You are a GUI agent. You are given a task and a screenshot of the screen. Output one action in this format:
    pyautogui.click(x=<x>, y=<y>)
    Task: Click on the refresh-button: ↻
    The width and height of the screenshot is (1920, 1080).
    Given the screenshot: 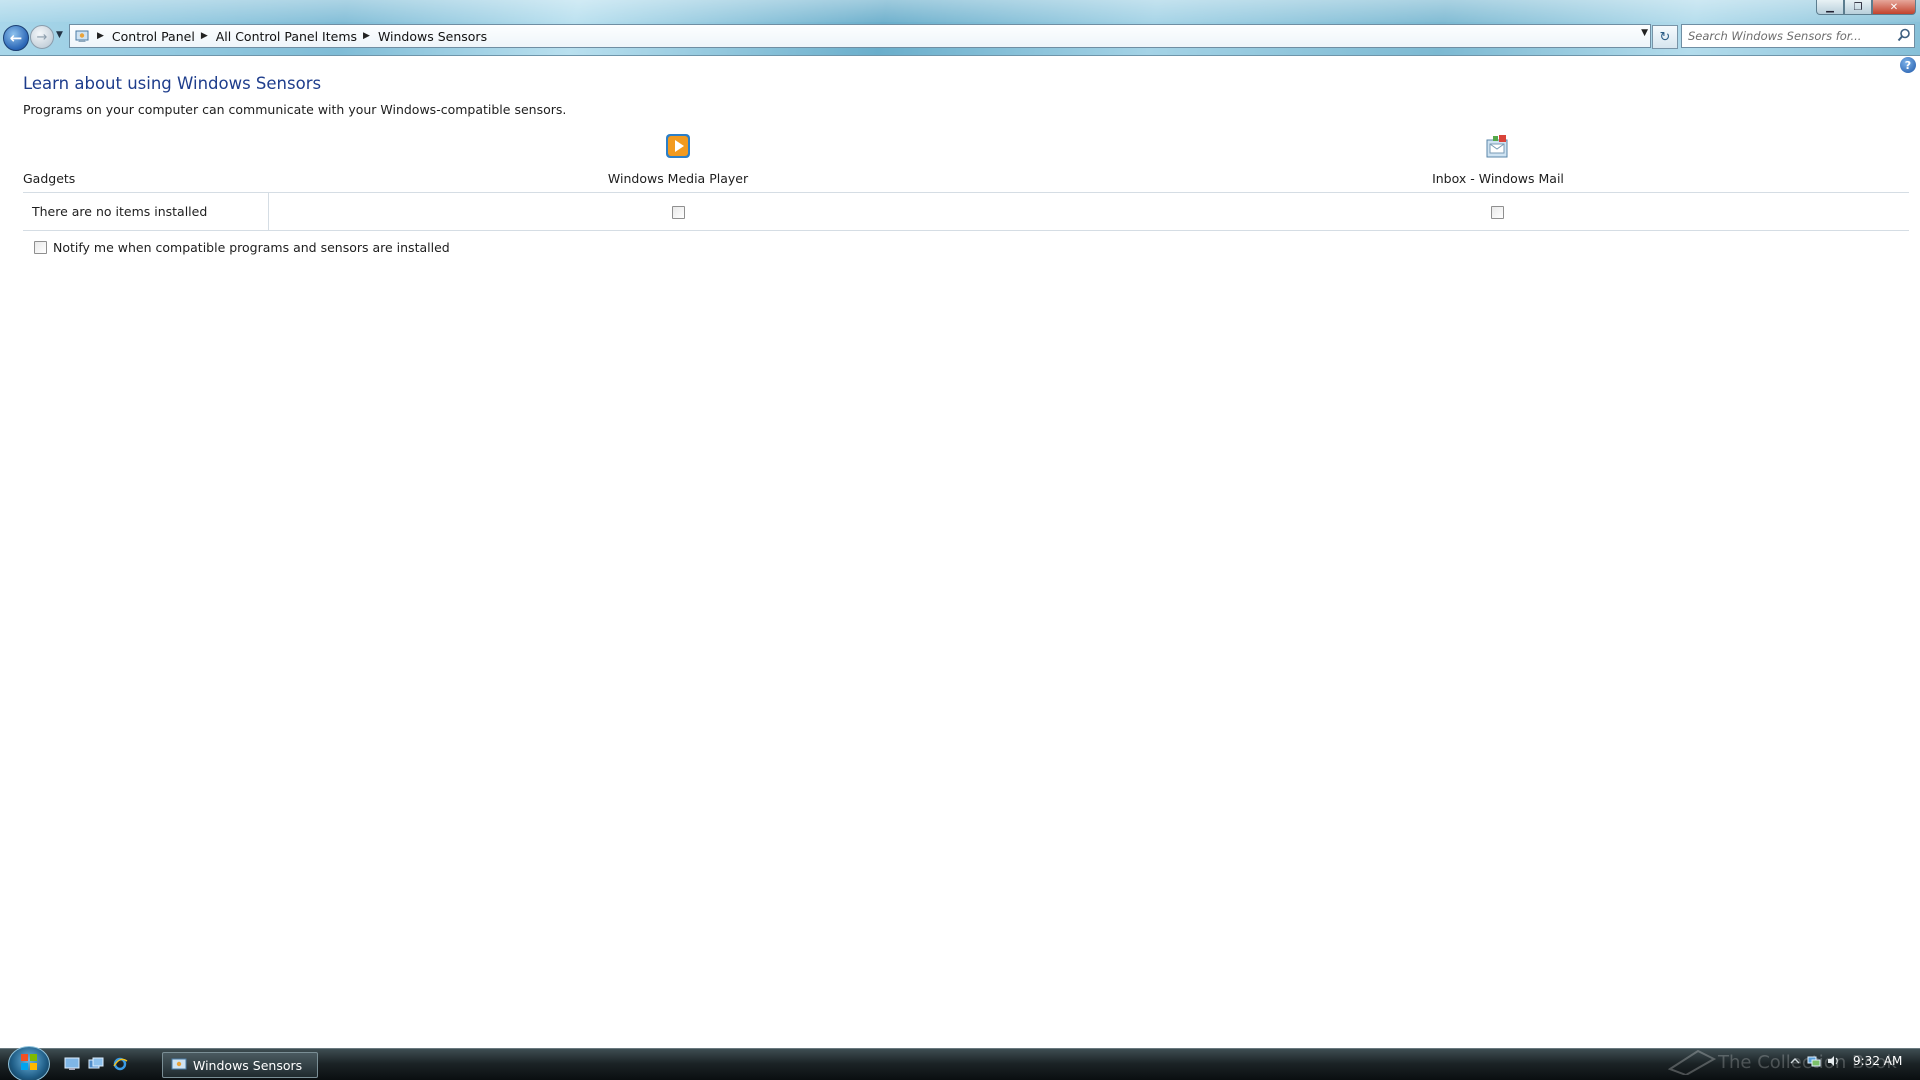 What is the action you would take?
    pyautogui.click(x=1665, y=37)
    